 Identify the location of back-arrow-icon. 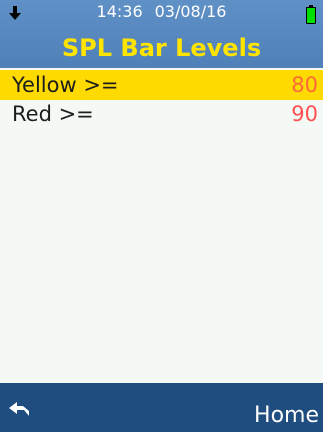
(19, 409).